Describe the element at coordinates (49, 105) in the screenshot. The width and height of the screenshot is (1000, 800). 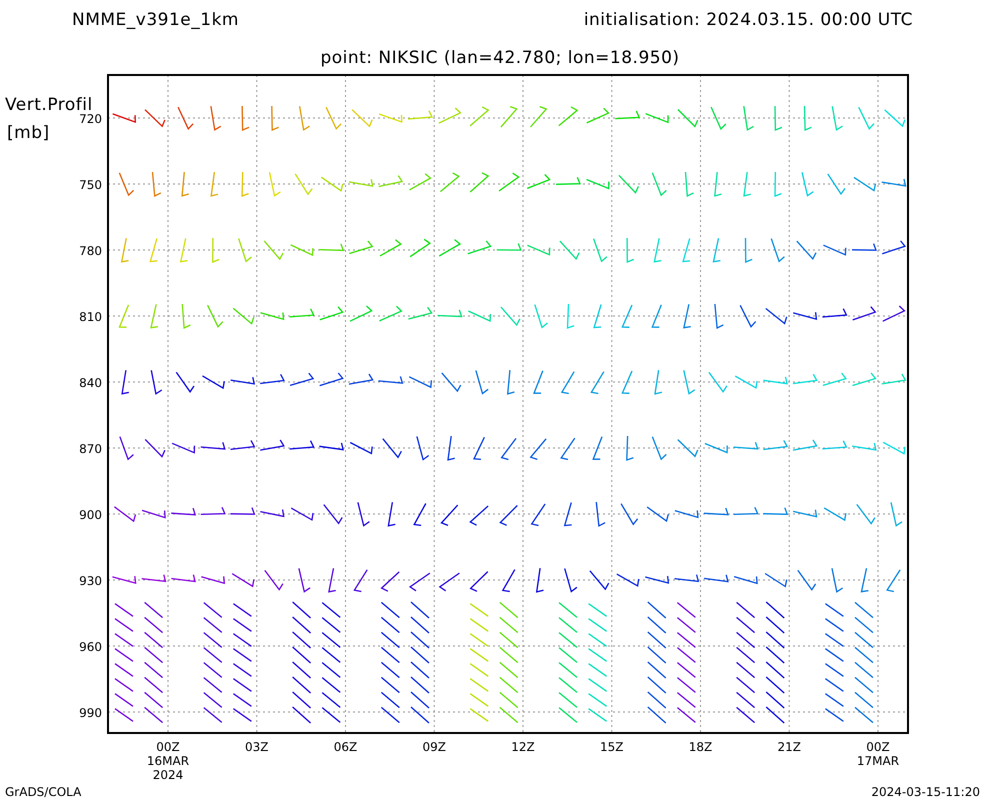
I see `y-axis-title: Vert.Profil` at that location.